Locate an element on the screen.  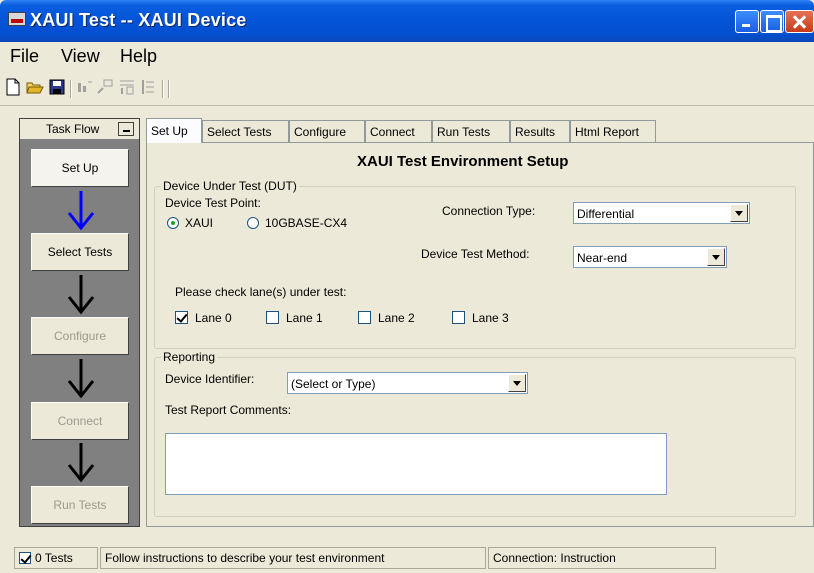
status-connection: Connection: Instruction is located at coordinates (602, 558).